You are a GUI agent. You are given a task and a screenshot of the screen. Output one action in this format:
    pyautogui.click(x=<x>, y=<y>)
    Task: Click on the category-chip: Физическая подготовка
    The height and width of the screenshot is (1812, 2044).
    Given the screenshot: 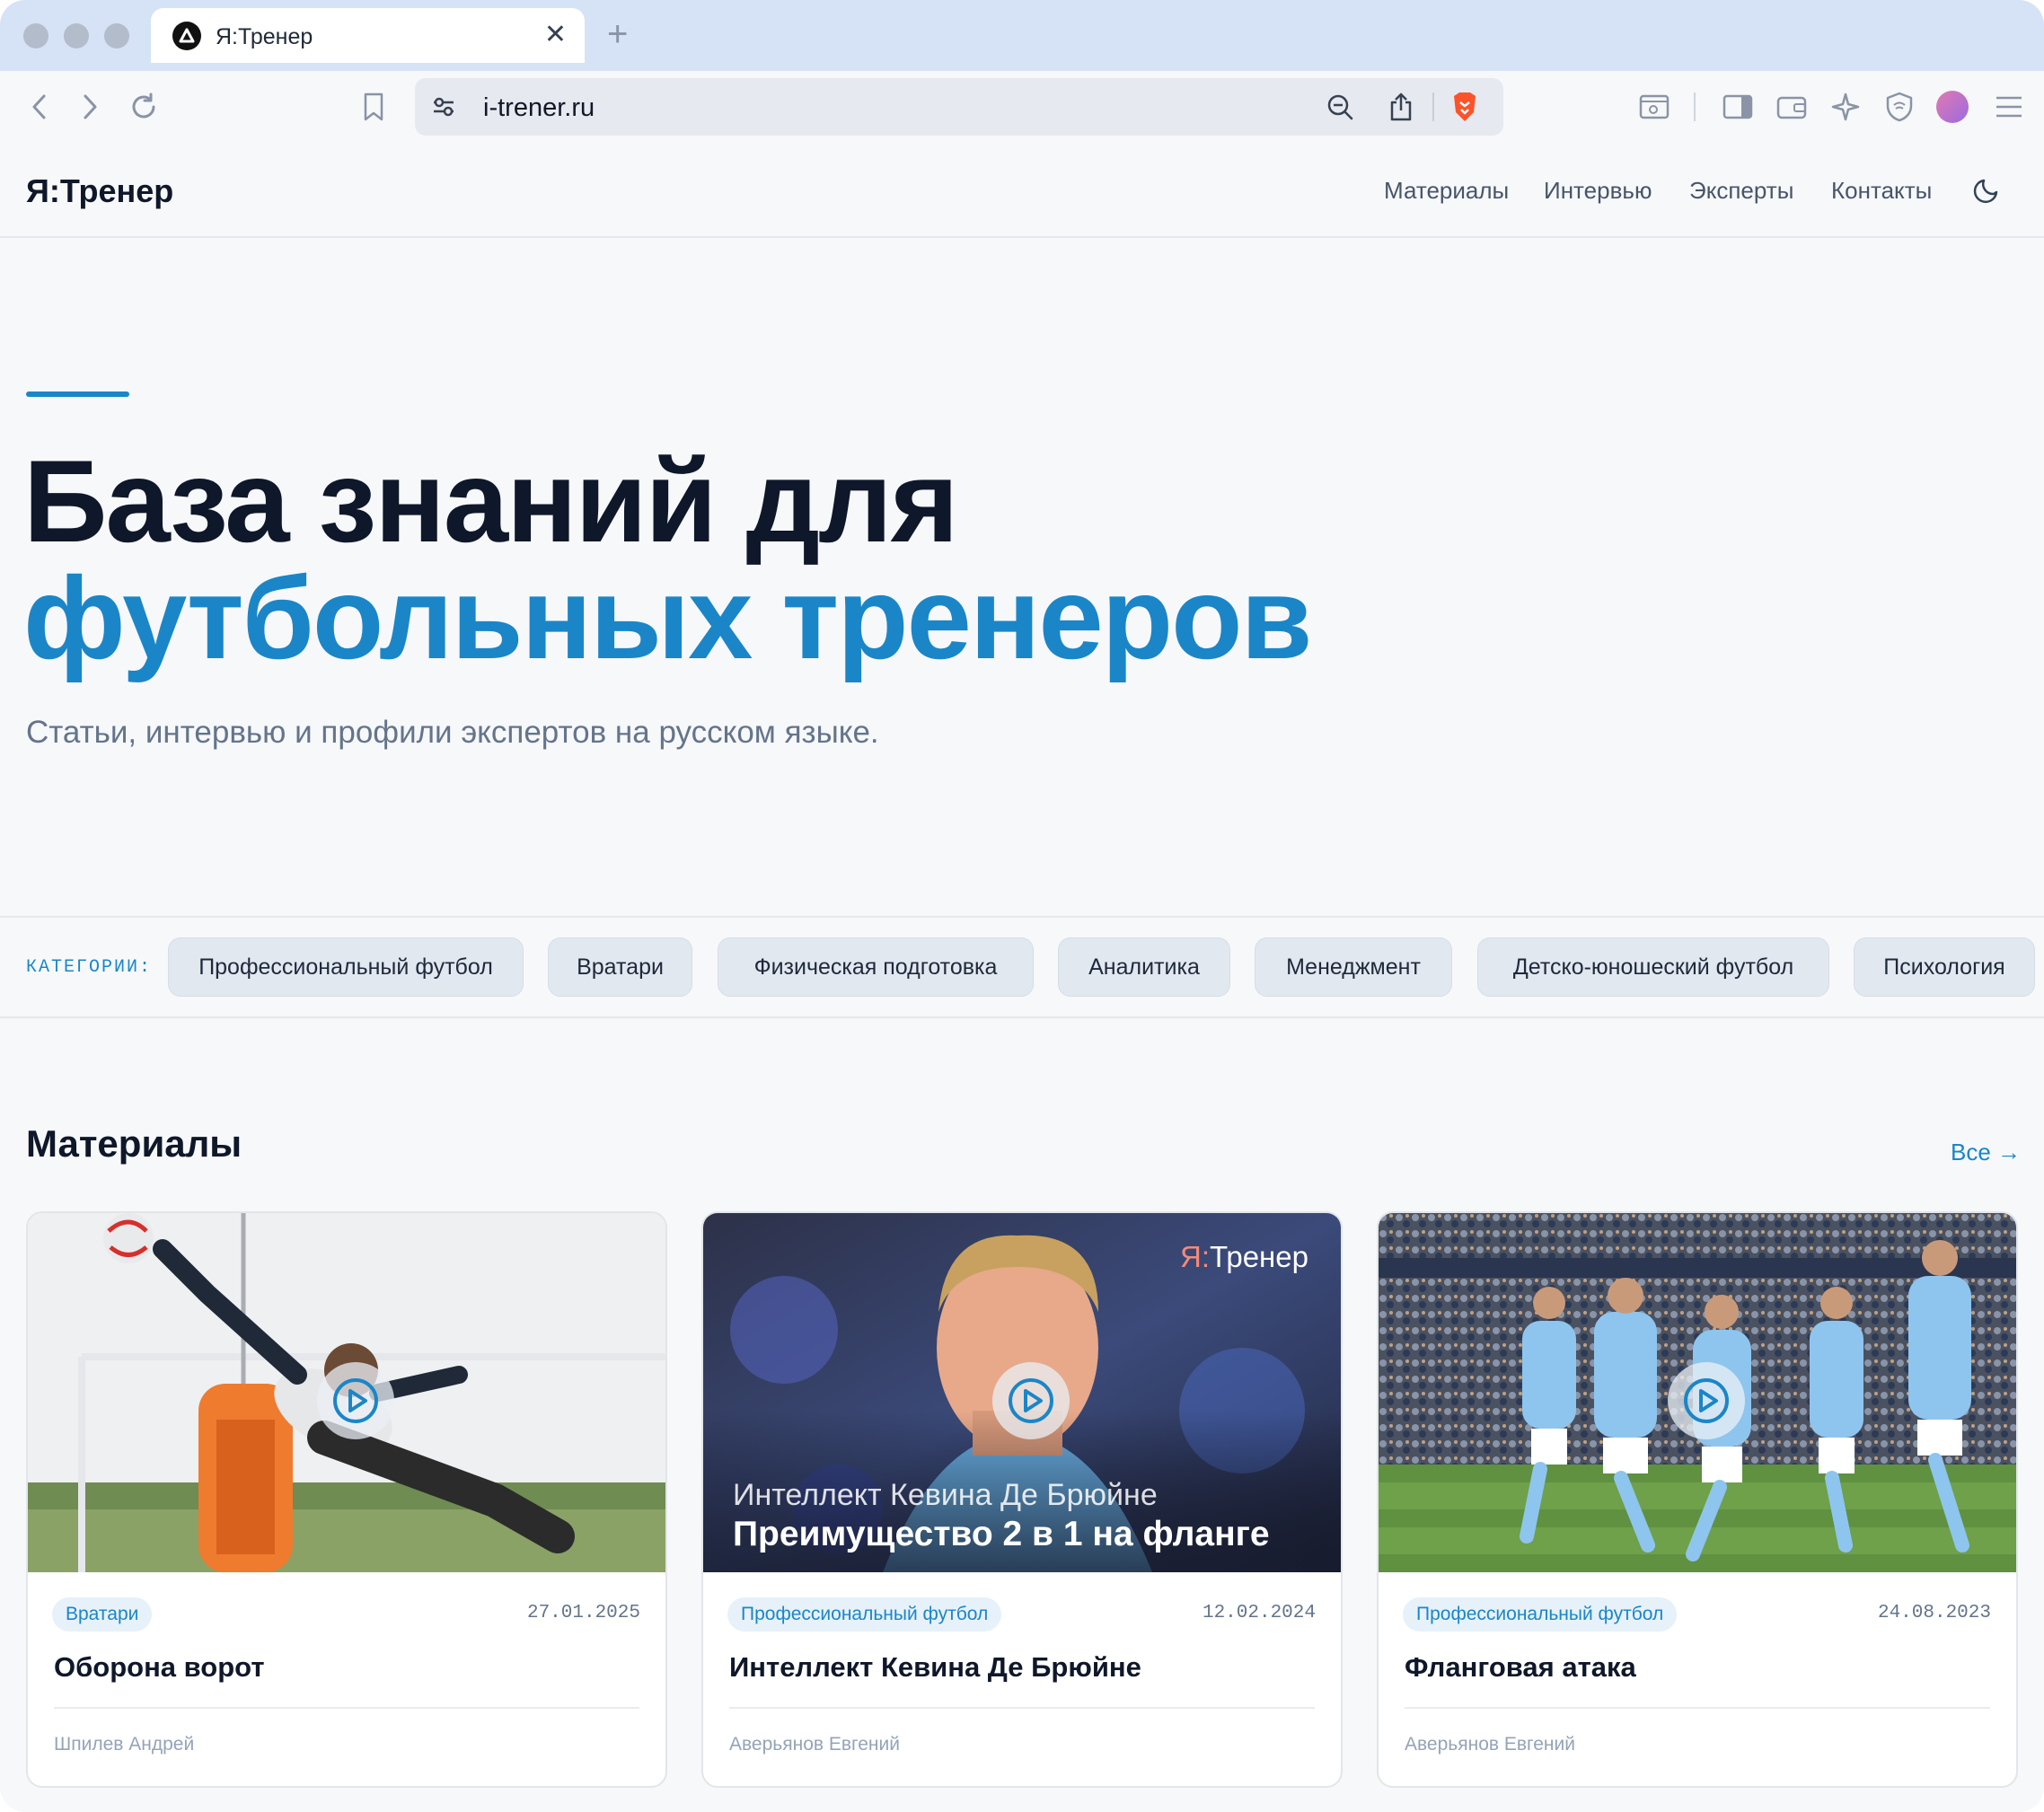 What is the action you would take?
    pyautogui.click(x=876, y=967)
    